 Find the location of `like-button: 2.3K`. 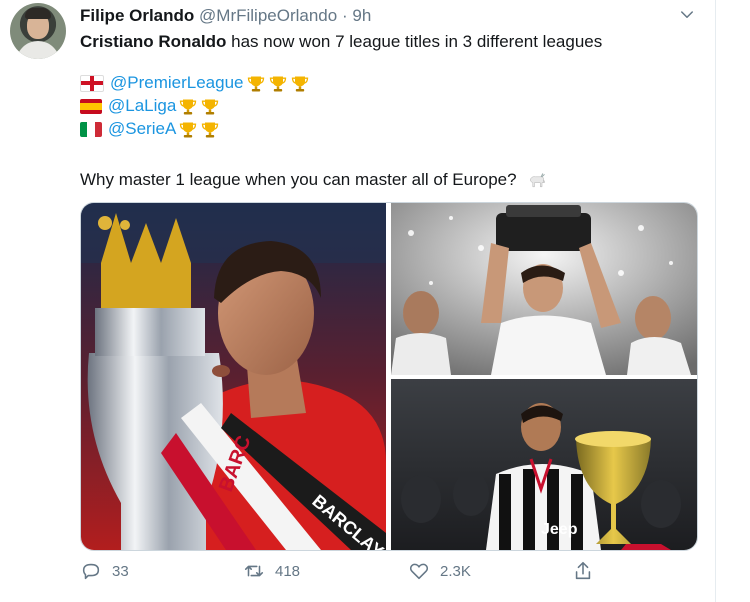

like-button: 2.3K is located at coordinates (439, 571).